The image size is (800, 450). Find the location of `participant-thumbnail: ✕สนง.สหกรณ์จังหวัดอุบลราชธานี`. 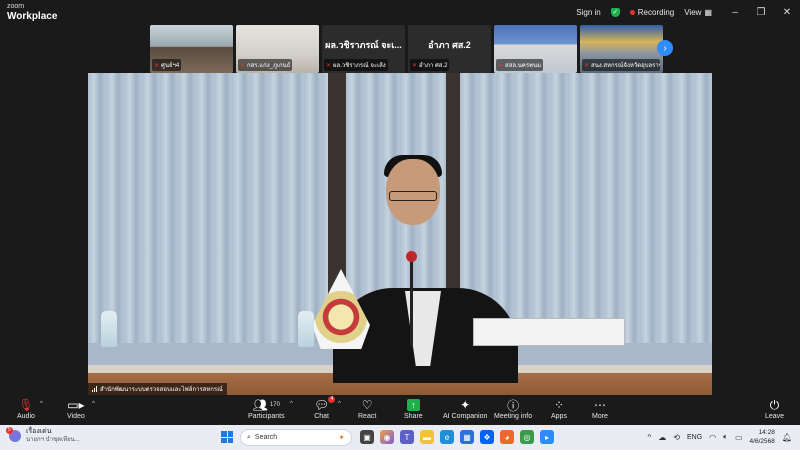

participant-thumbnail: ✕สนง.สหกรณ์จังหวัดอุบลราชธานี is located at coordinates (621, 49).